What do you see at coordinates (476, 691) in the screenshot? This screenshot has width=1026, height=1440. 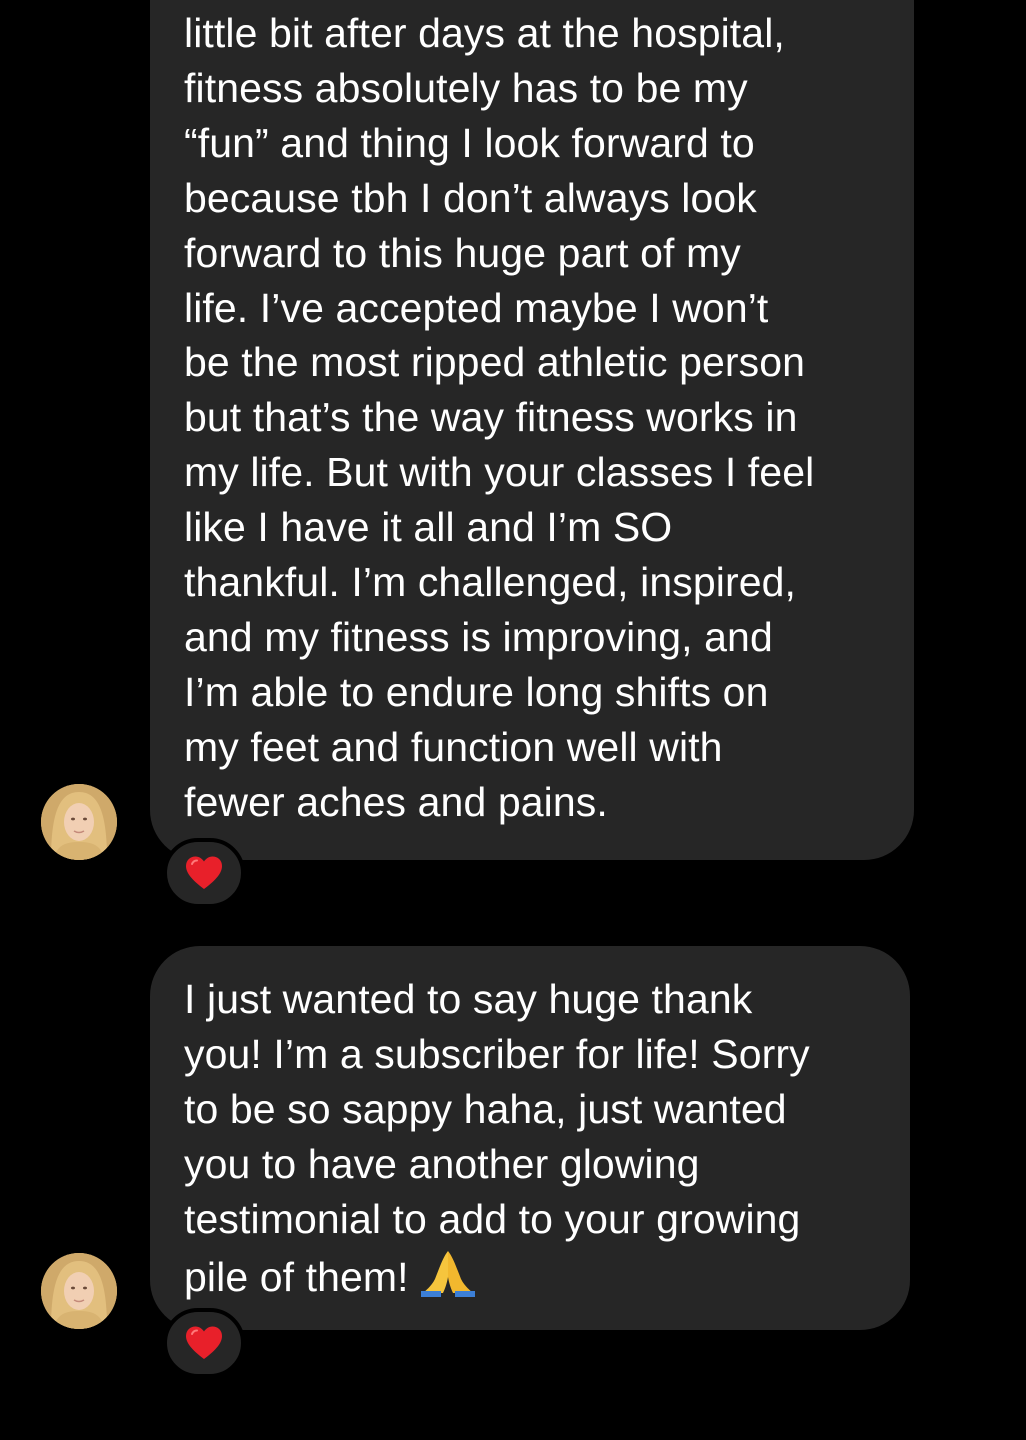 I see `message-text-line: I’m able to endure long shifts on` at bounding box center [476, 691].